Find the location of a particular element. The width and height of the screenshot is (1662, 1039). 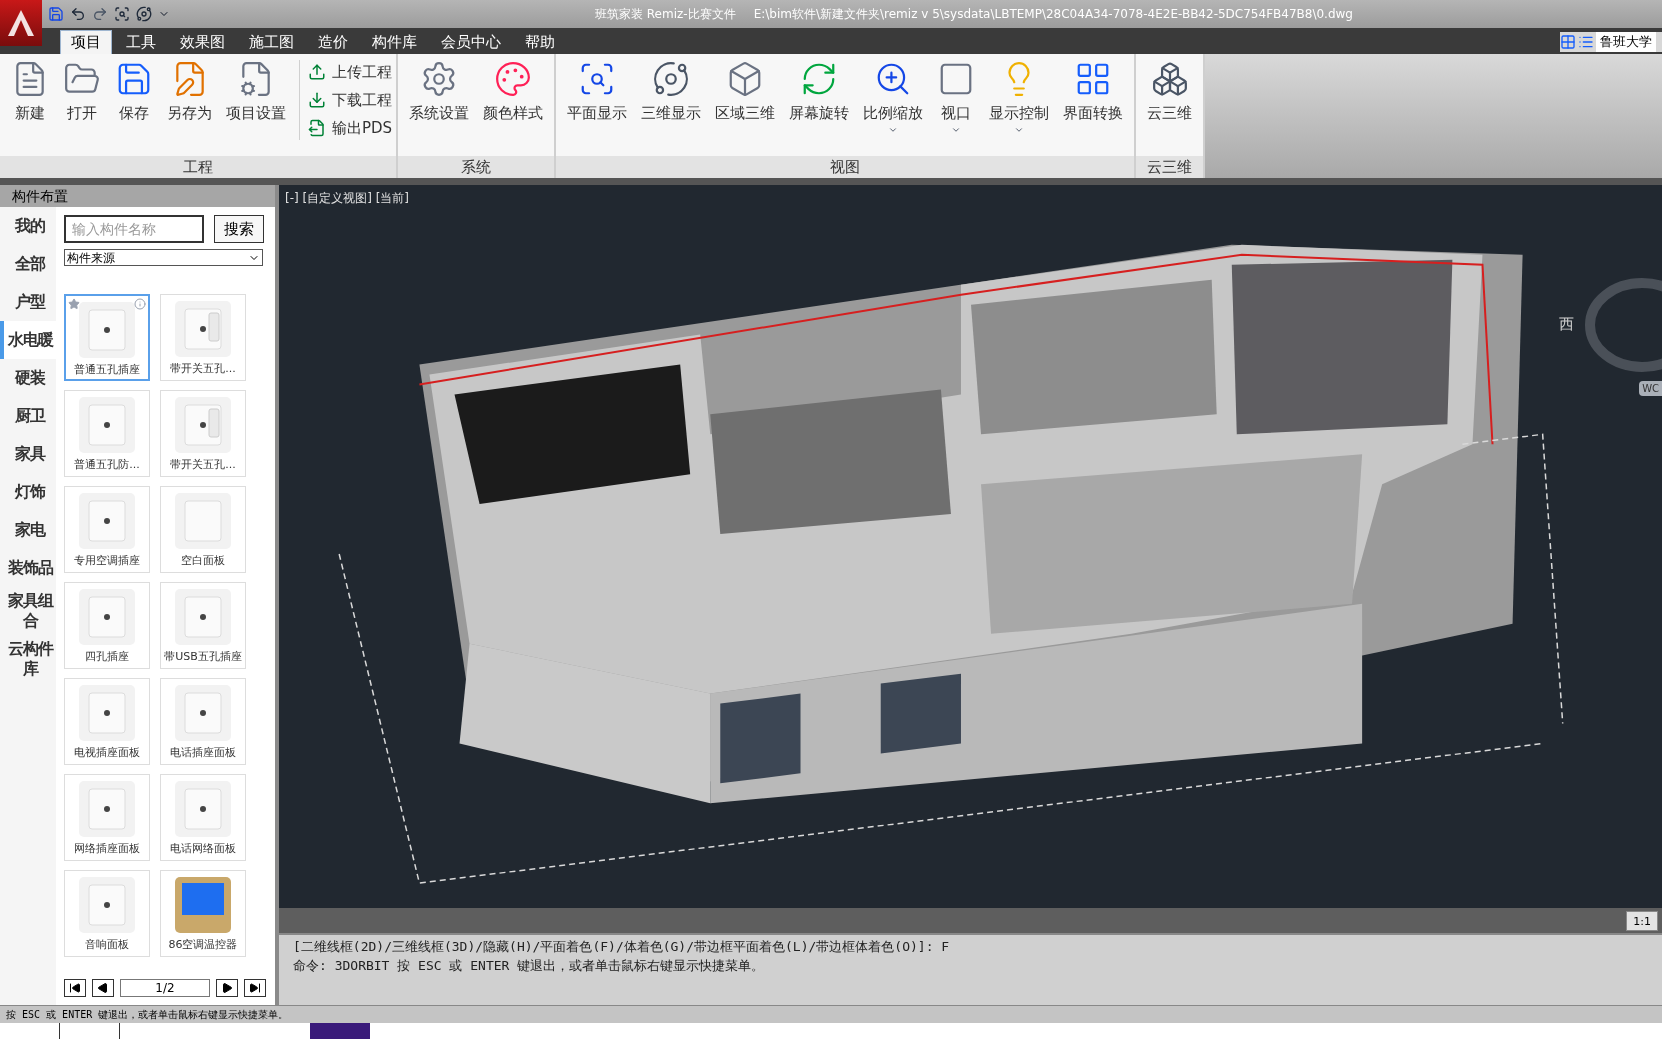

ribbon-button: 颜色样式 is located at coordinates (513, 92).